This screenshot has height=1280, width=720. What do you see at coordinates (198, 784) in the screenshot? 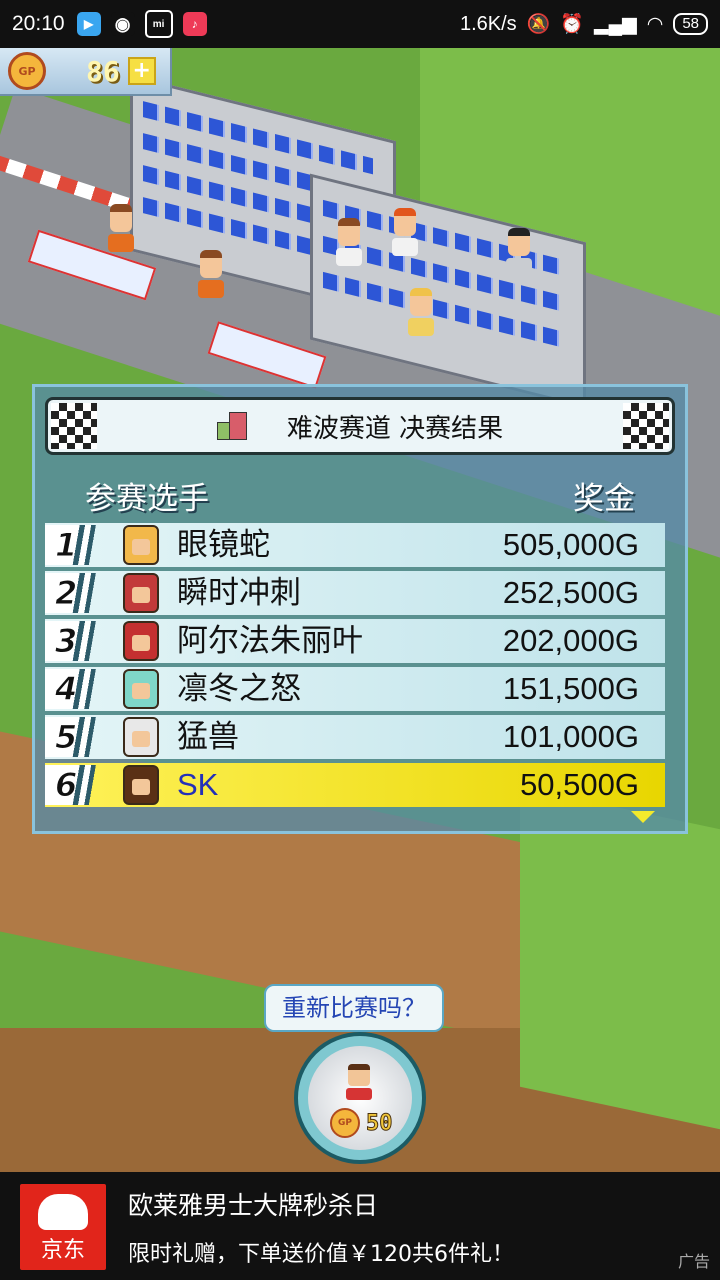
I see `driver-name: SK` at bounding box center [198, 784].